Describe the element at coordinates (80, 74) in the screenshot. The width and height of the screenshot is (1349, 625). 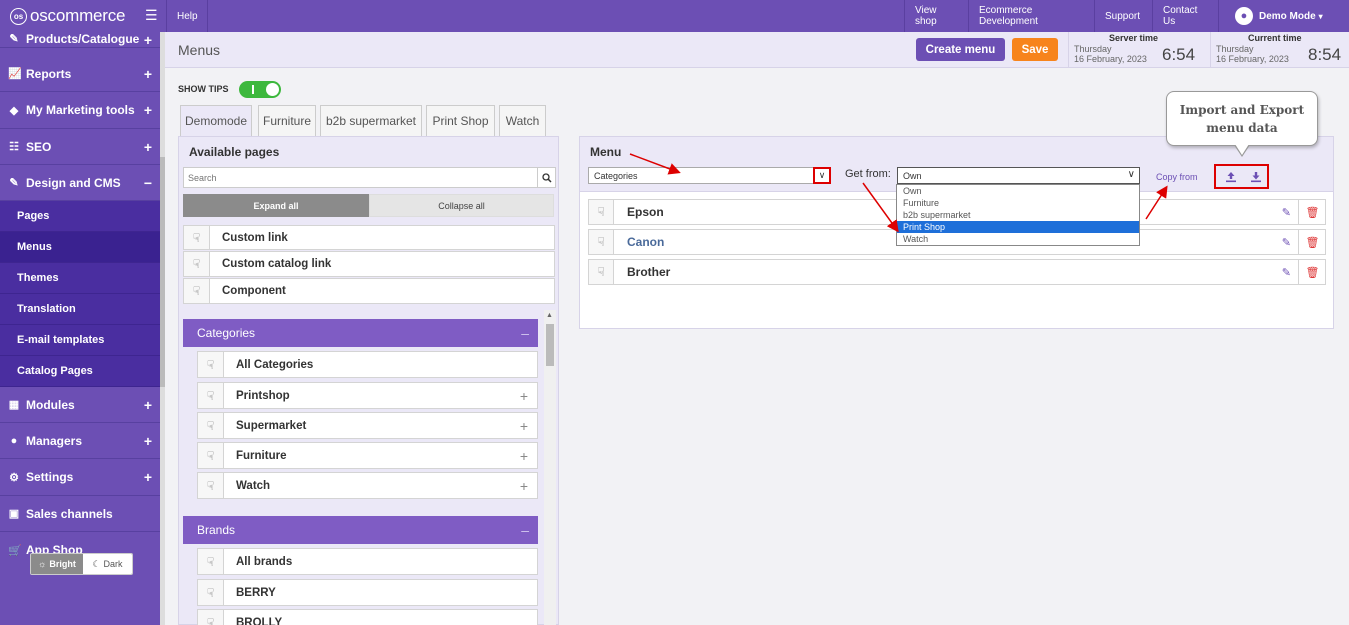
I see `sidebar-item-reports: 📈 Reports +` at that location.